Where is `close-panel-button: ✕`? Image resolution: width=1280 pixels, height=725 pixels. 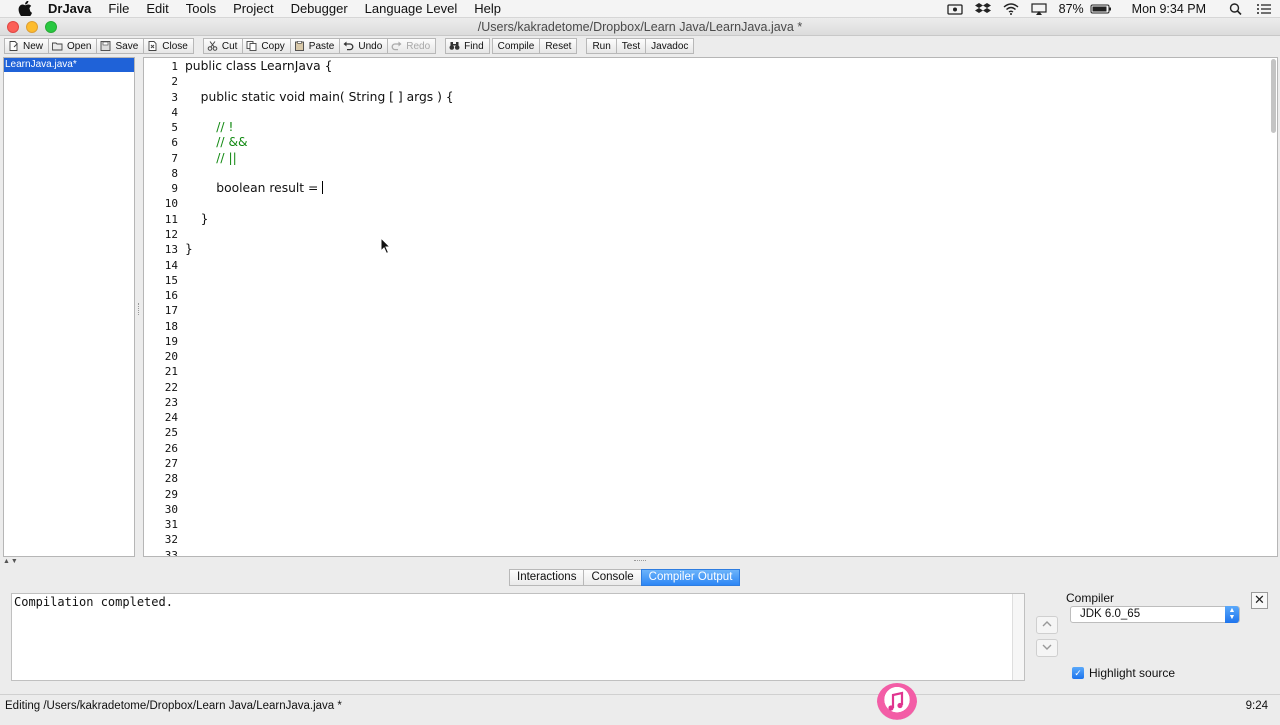
close-panel-button: ✕ is located at coordinates (1259, 600).